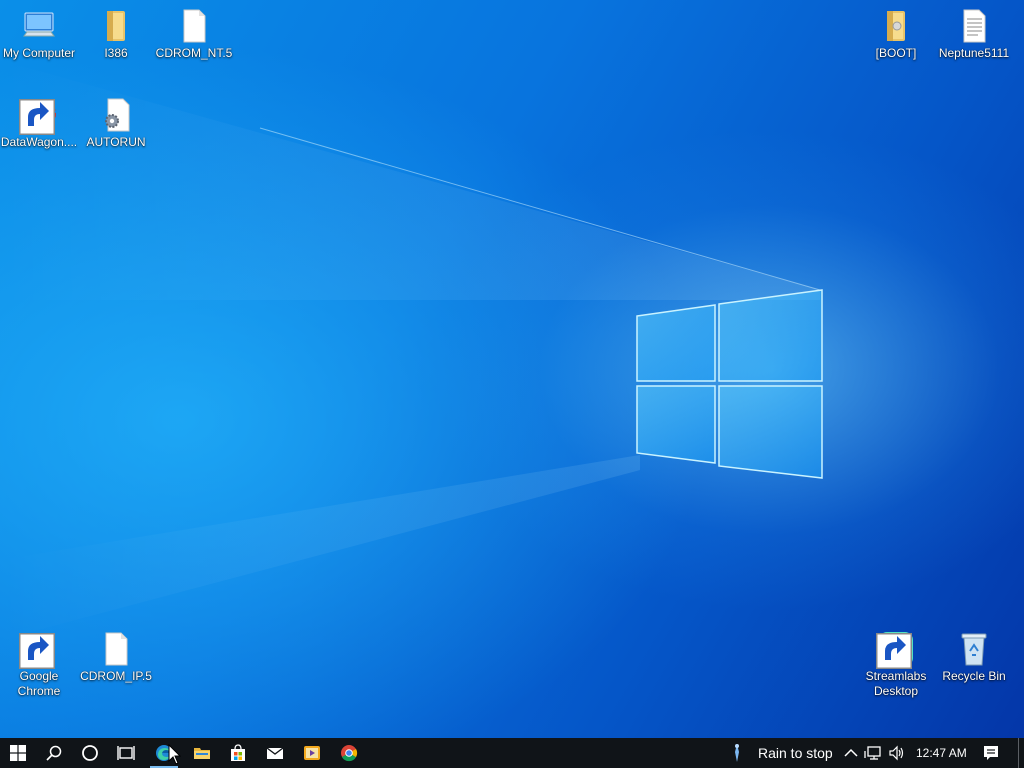 Image resolution: width=1024 pixels, height=768 pixels. I want to click on task-view-icon, so click(126, 753).